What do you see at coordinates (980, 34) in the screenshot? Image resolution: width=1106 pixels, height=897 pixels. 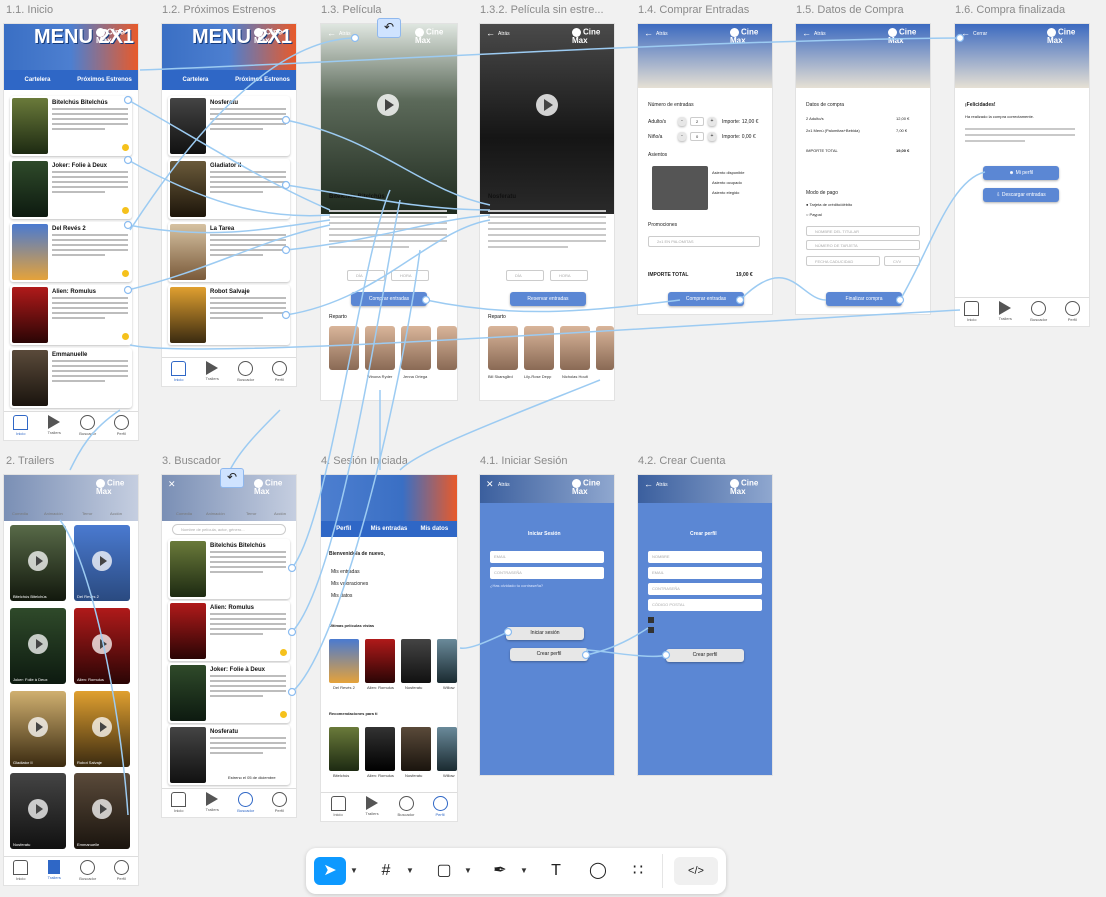 I see `close-label: Cerrar` at bounding box center [980, 34].